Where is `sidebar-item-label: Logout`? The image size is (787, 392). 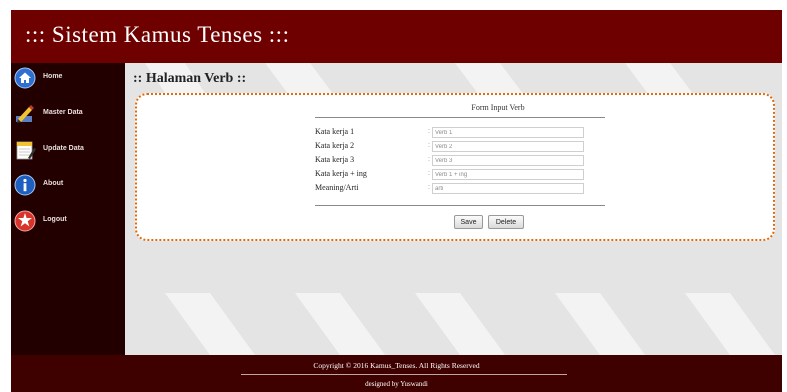
sidebar-item-label: Logout is located at coordinates (55, 219).